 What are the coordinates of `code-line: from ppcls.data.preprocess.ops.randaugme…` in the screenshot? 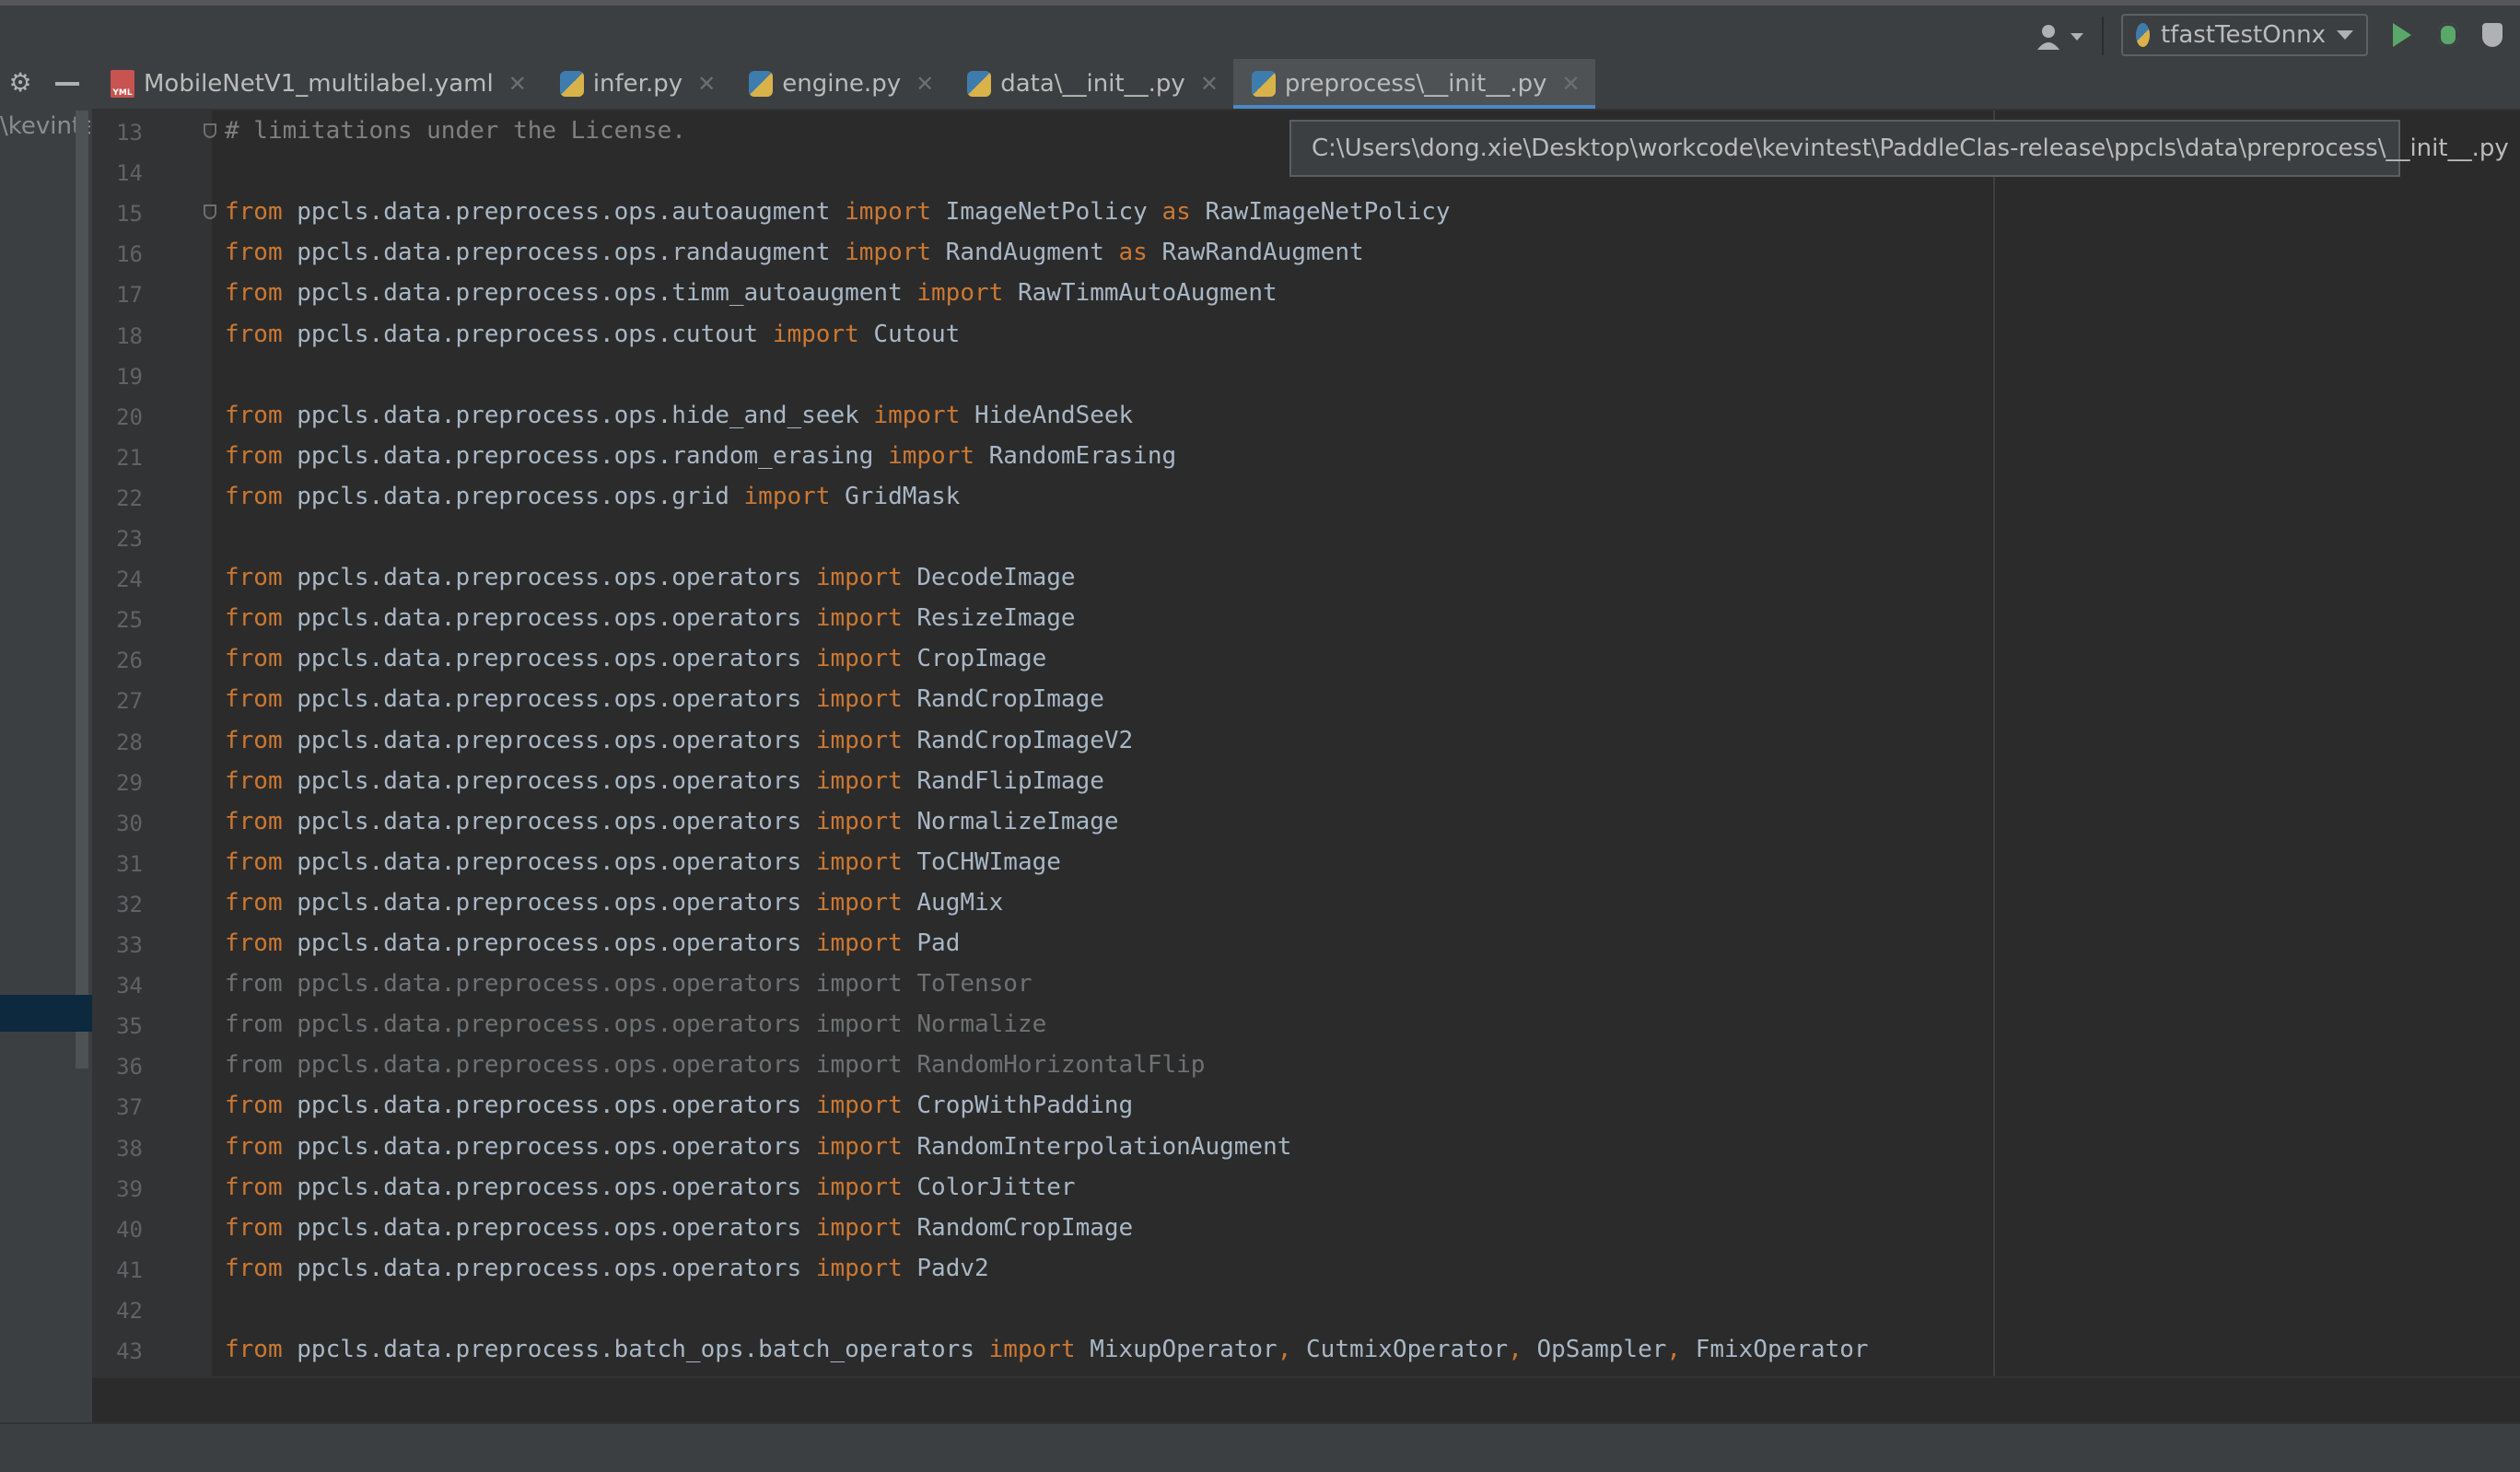 It's located at (794, 252).